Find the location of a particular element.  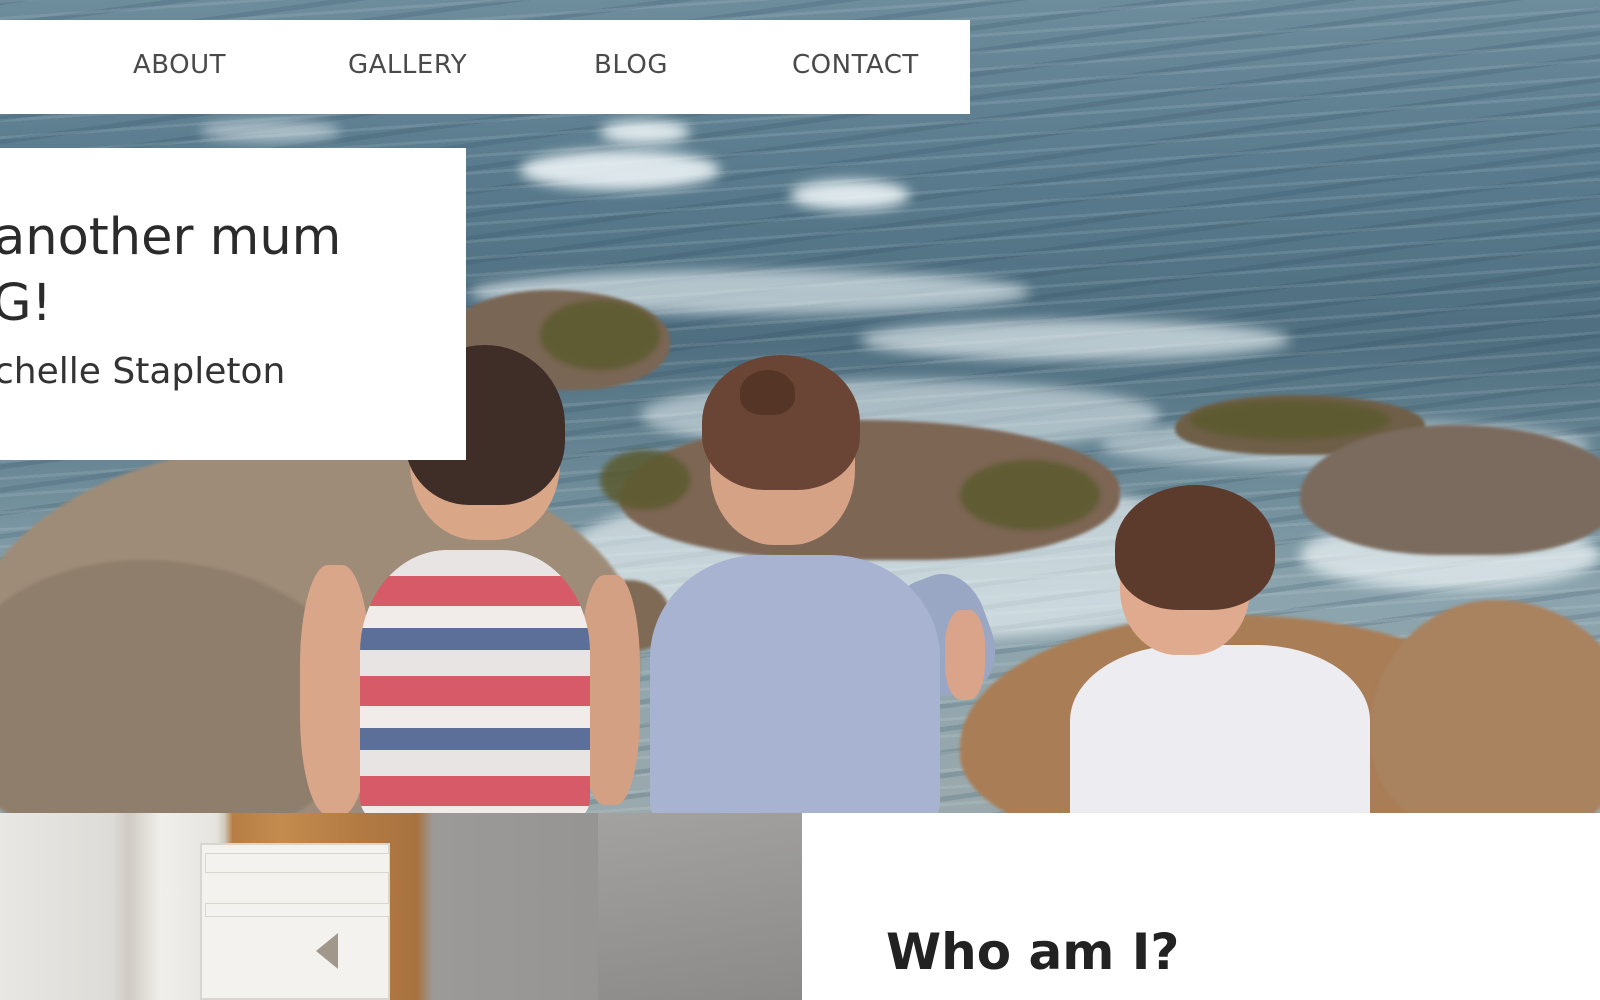

site-title-line-1: another mum is located at coordinates (171, 237).